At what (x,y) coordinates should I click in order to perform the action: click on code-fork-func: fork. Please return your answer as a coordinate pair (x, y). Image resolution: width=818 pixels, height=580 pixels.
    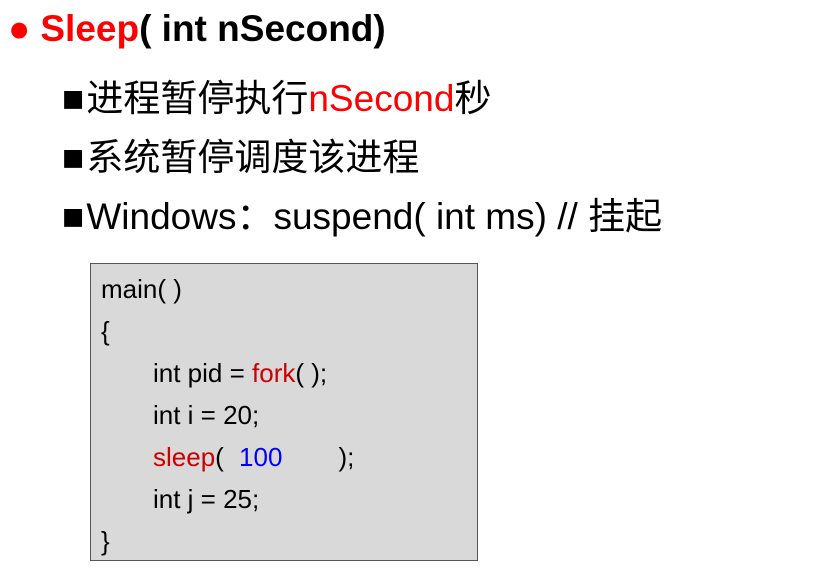
    Looking at the image, I should click on (274, 373).